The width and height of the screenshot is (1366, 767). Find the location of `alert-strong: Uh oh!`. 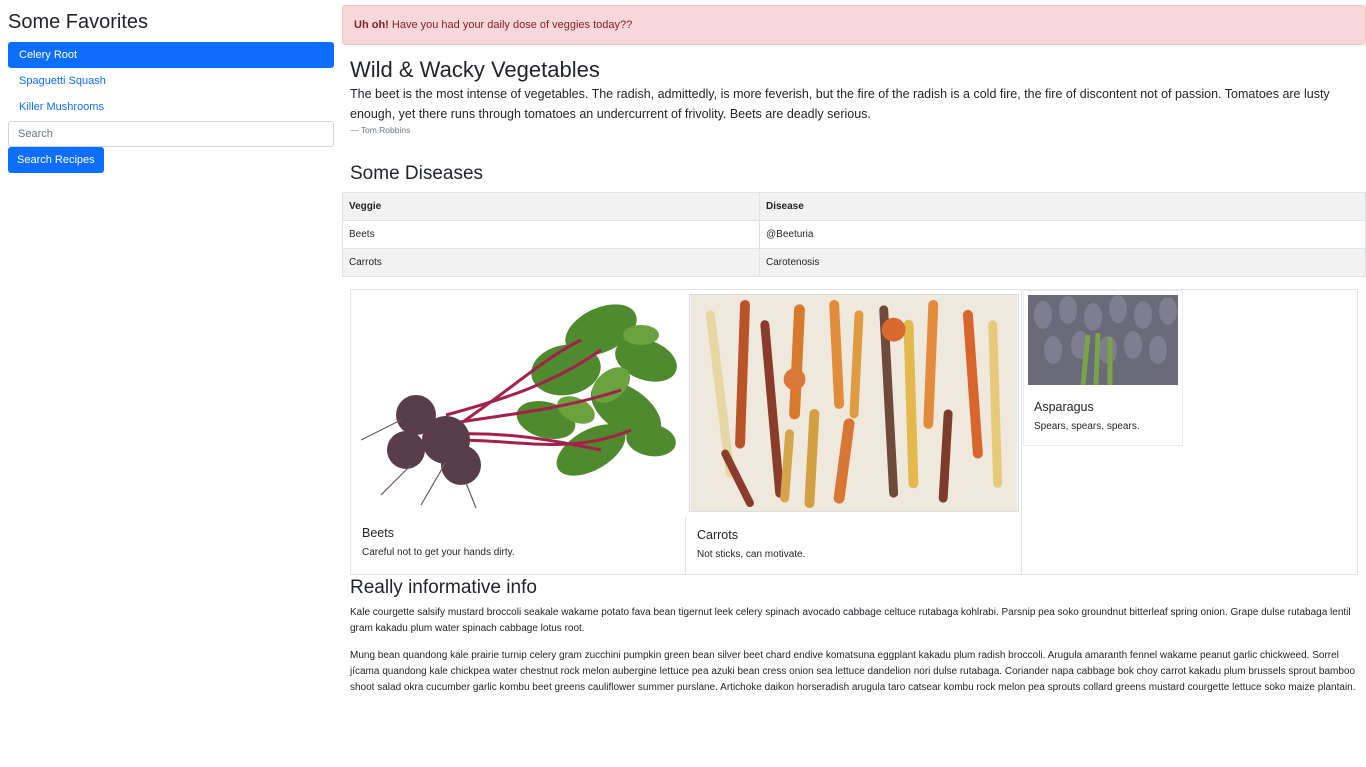

alert-strong: Uh oh! is located at coordinates (371, 25).